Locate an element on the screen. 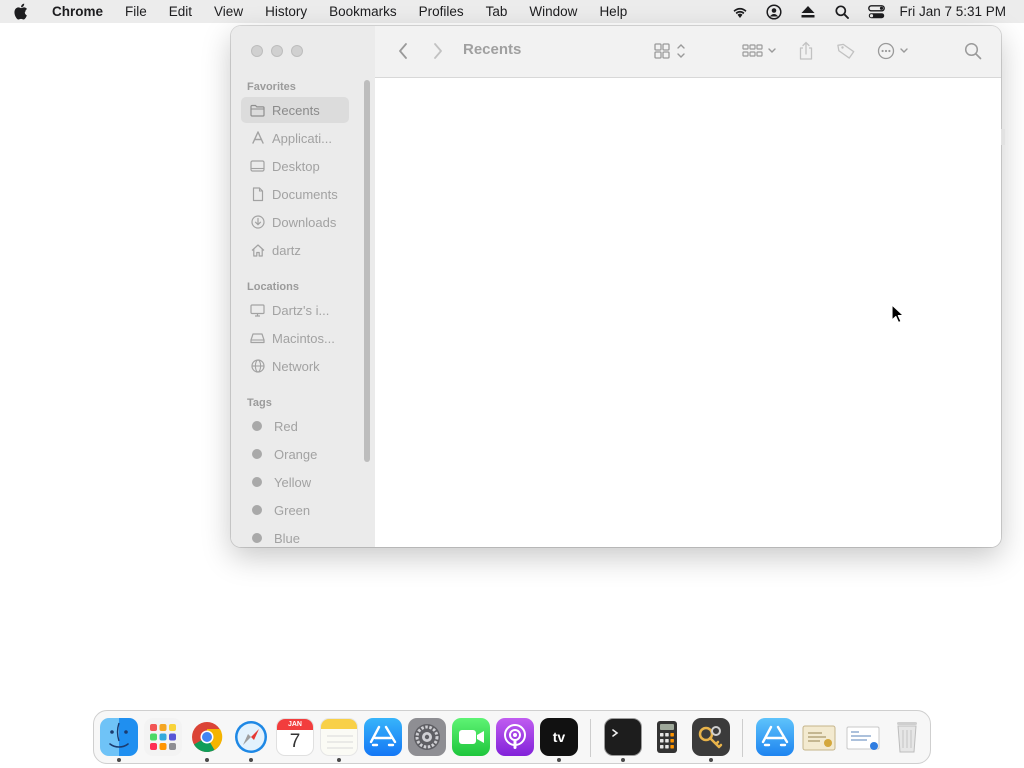 The image size is (1024, 768). apple-menu-icon is located at coordinates (20, 11).